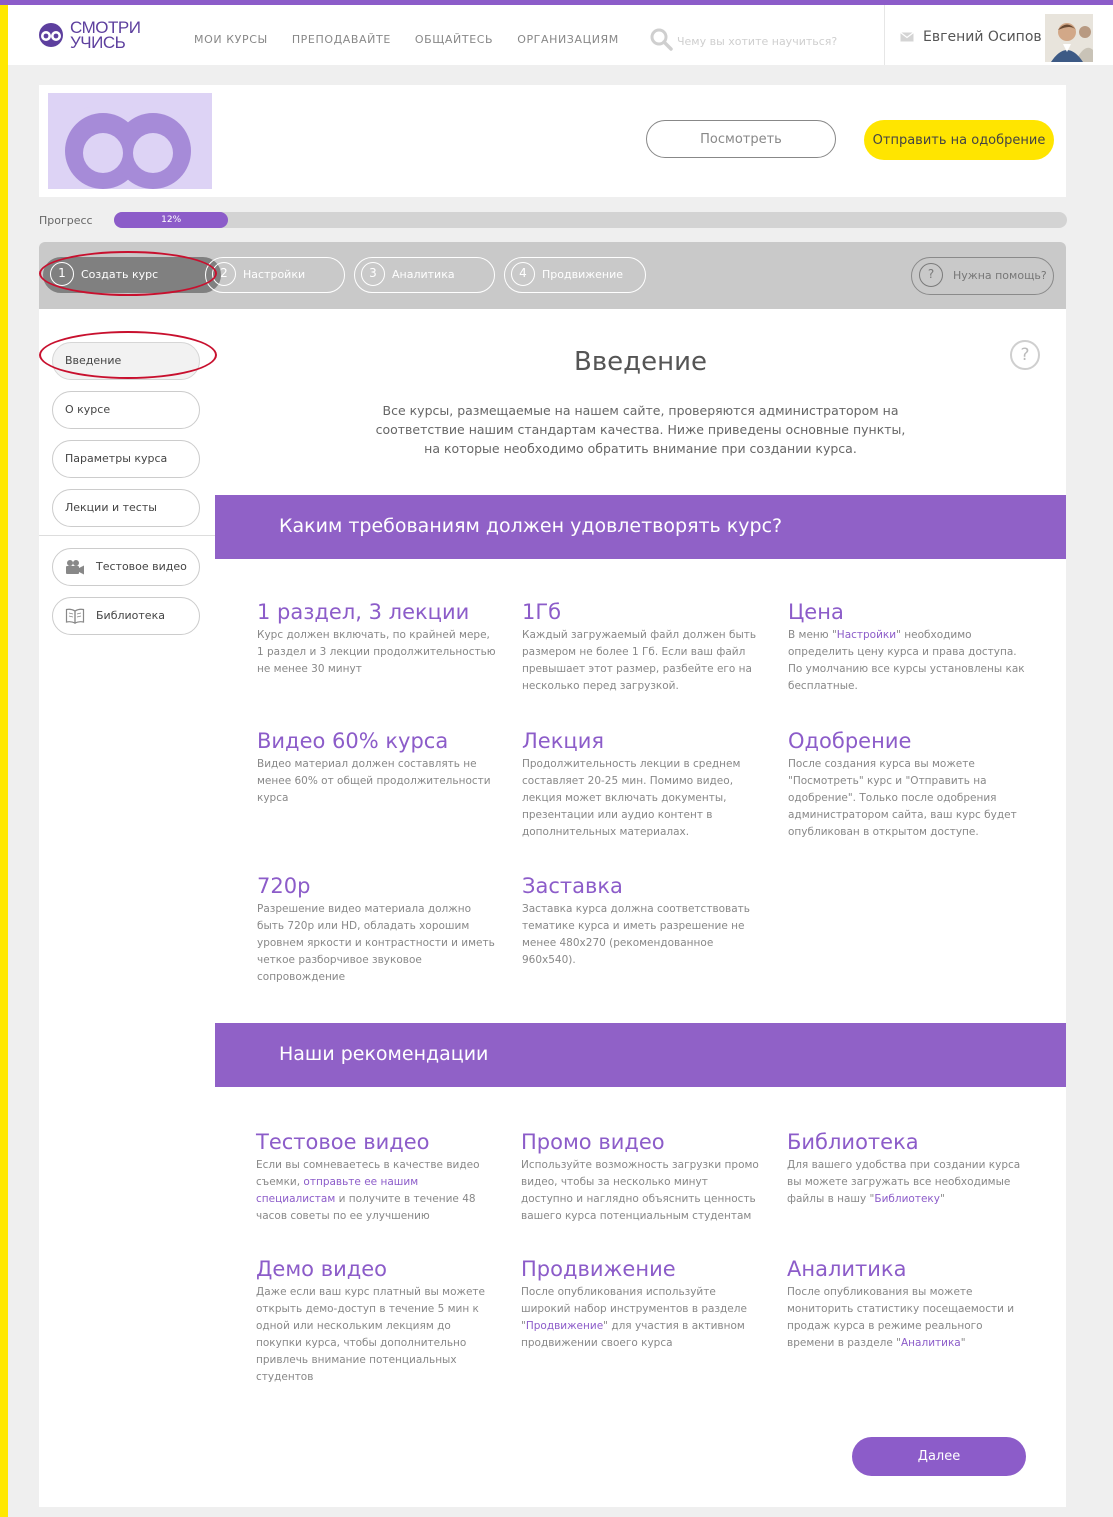  I want to click on logo-mark-icon, so click(51, 35).